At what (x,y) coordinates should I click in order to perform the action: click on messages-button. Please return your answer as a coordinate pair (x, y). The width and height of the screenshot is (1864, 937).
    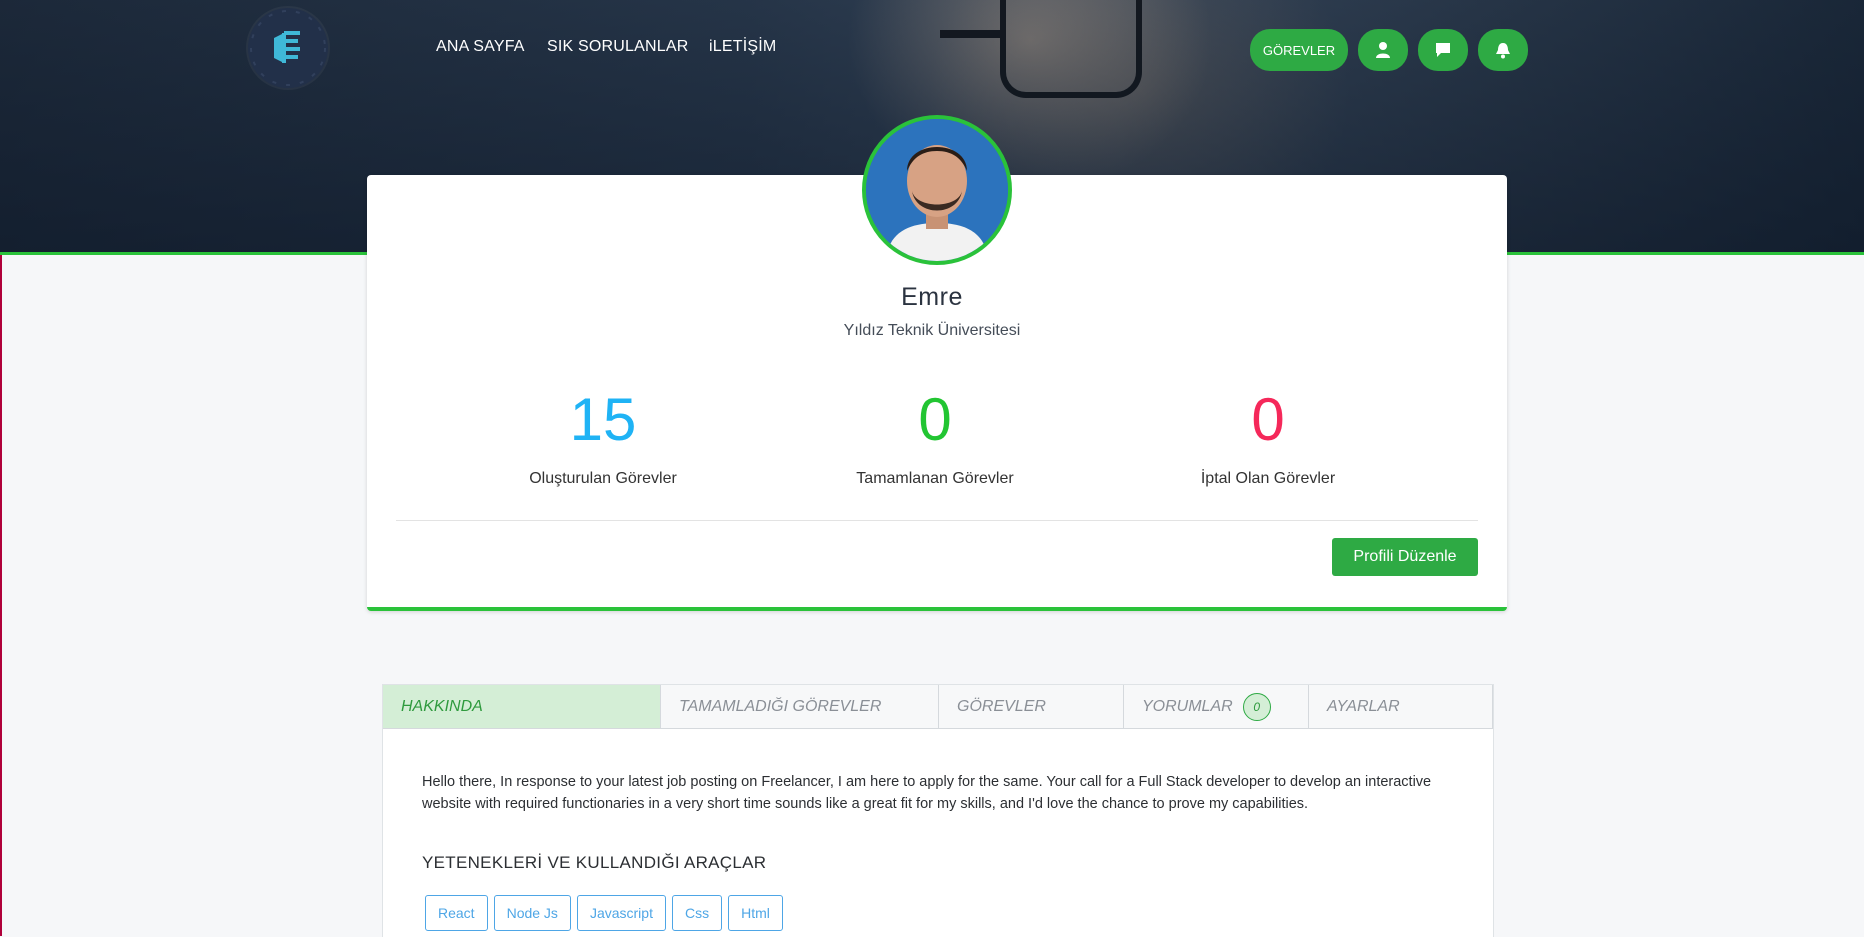
    Looking at the image, I should click on (1443, 50).